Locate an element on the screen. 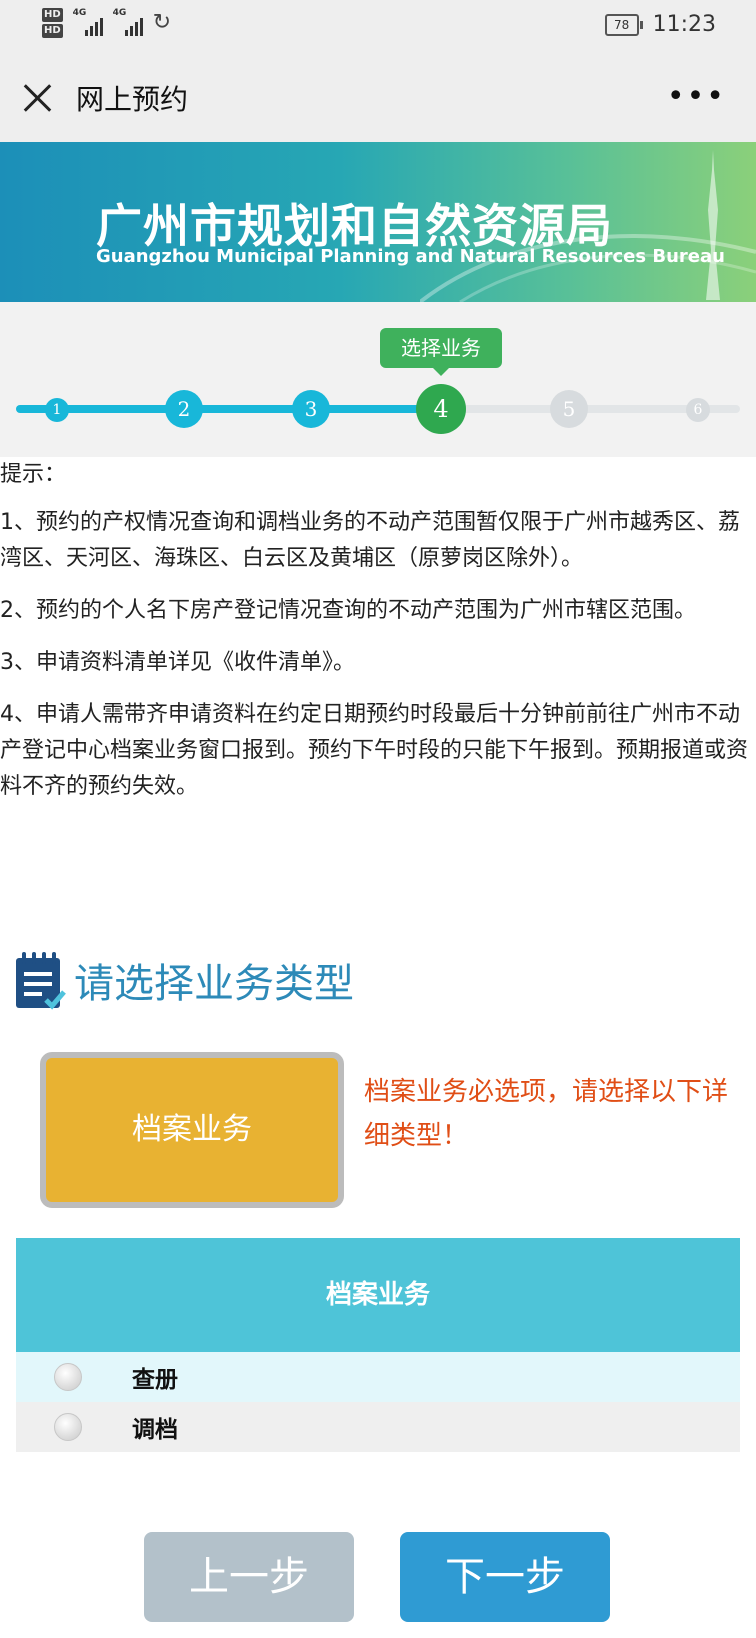  section-title: 请选择业务类型 is located at coordinates (214, 984).